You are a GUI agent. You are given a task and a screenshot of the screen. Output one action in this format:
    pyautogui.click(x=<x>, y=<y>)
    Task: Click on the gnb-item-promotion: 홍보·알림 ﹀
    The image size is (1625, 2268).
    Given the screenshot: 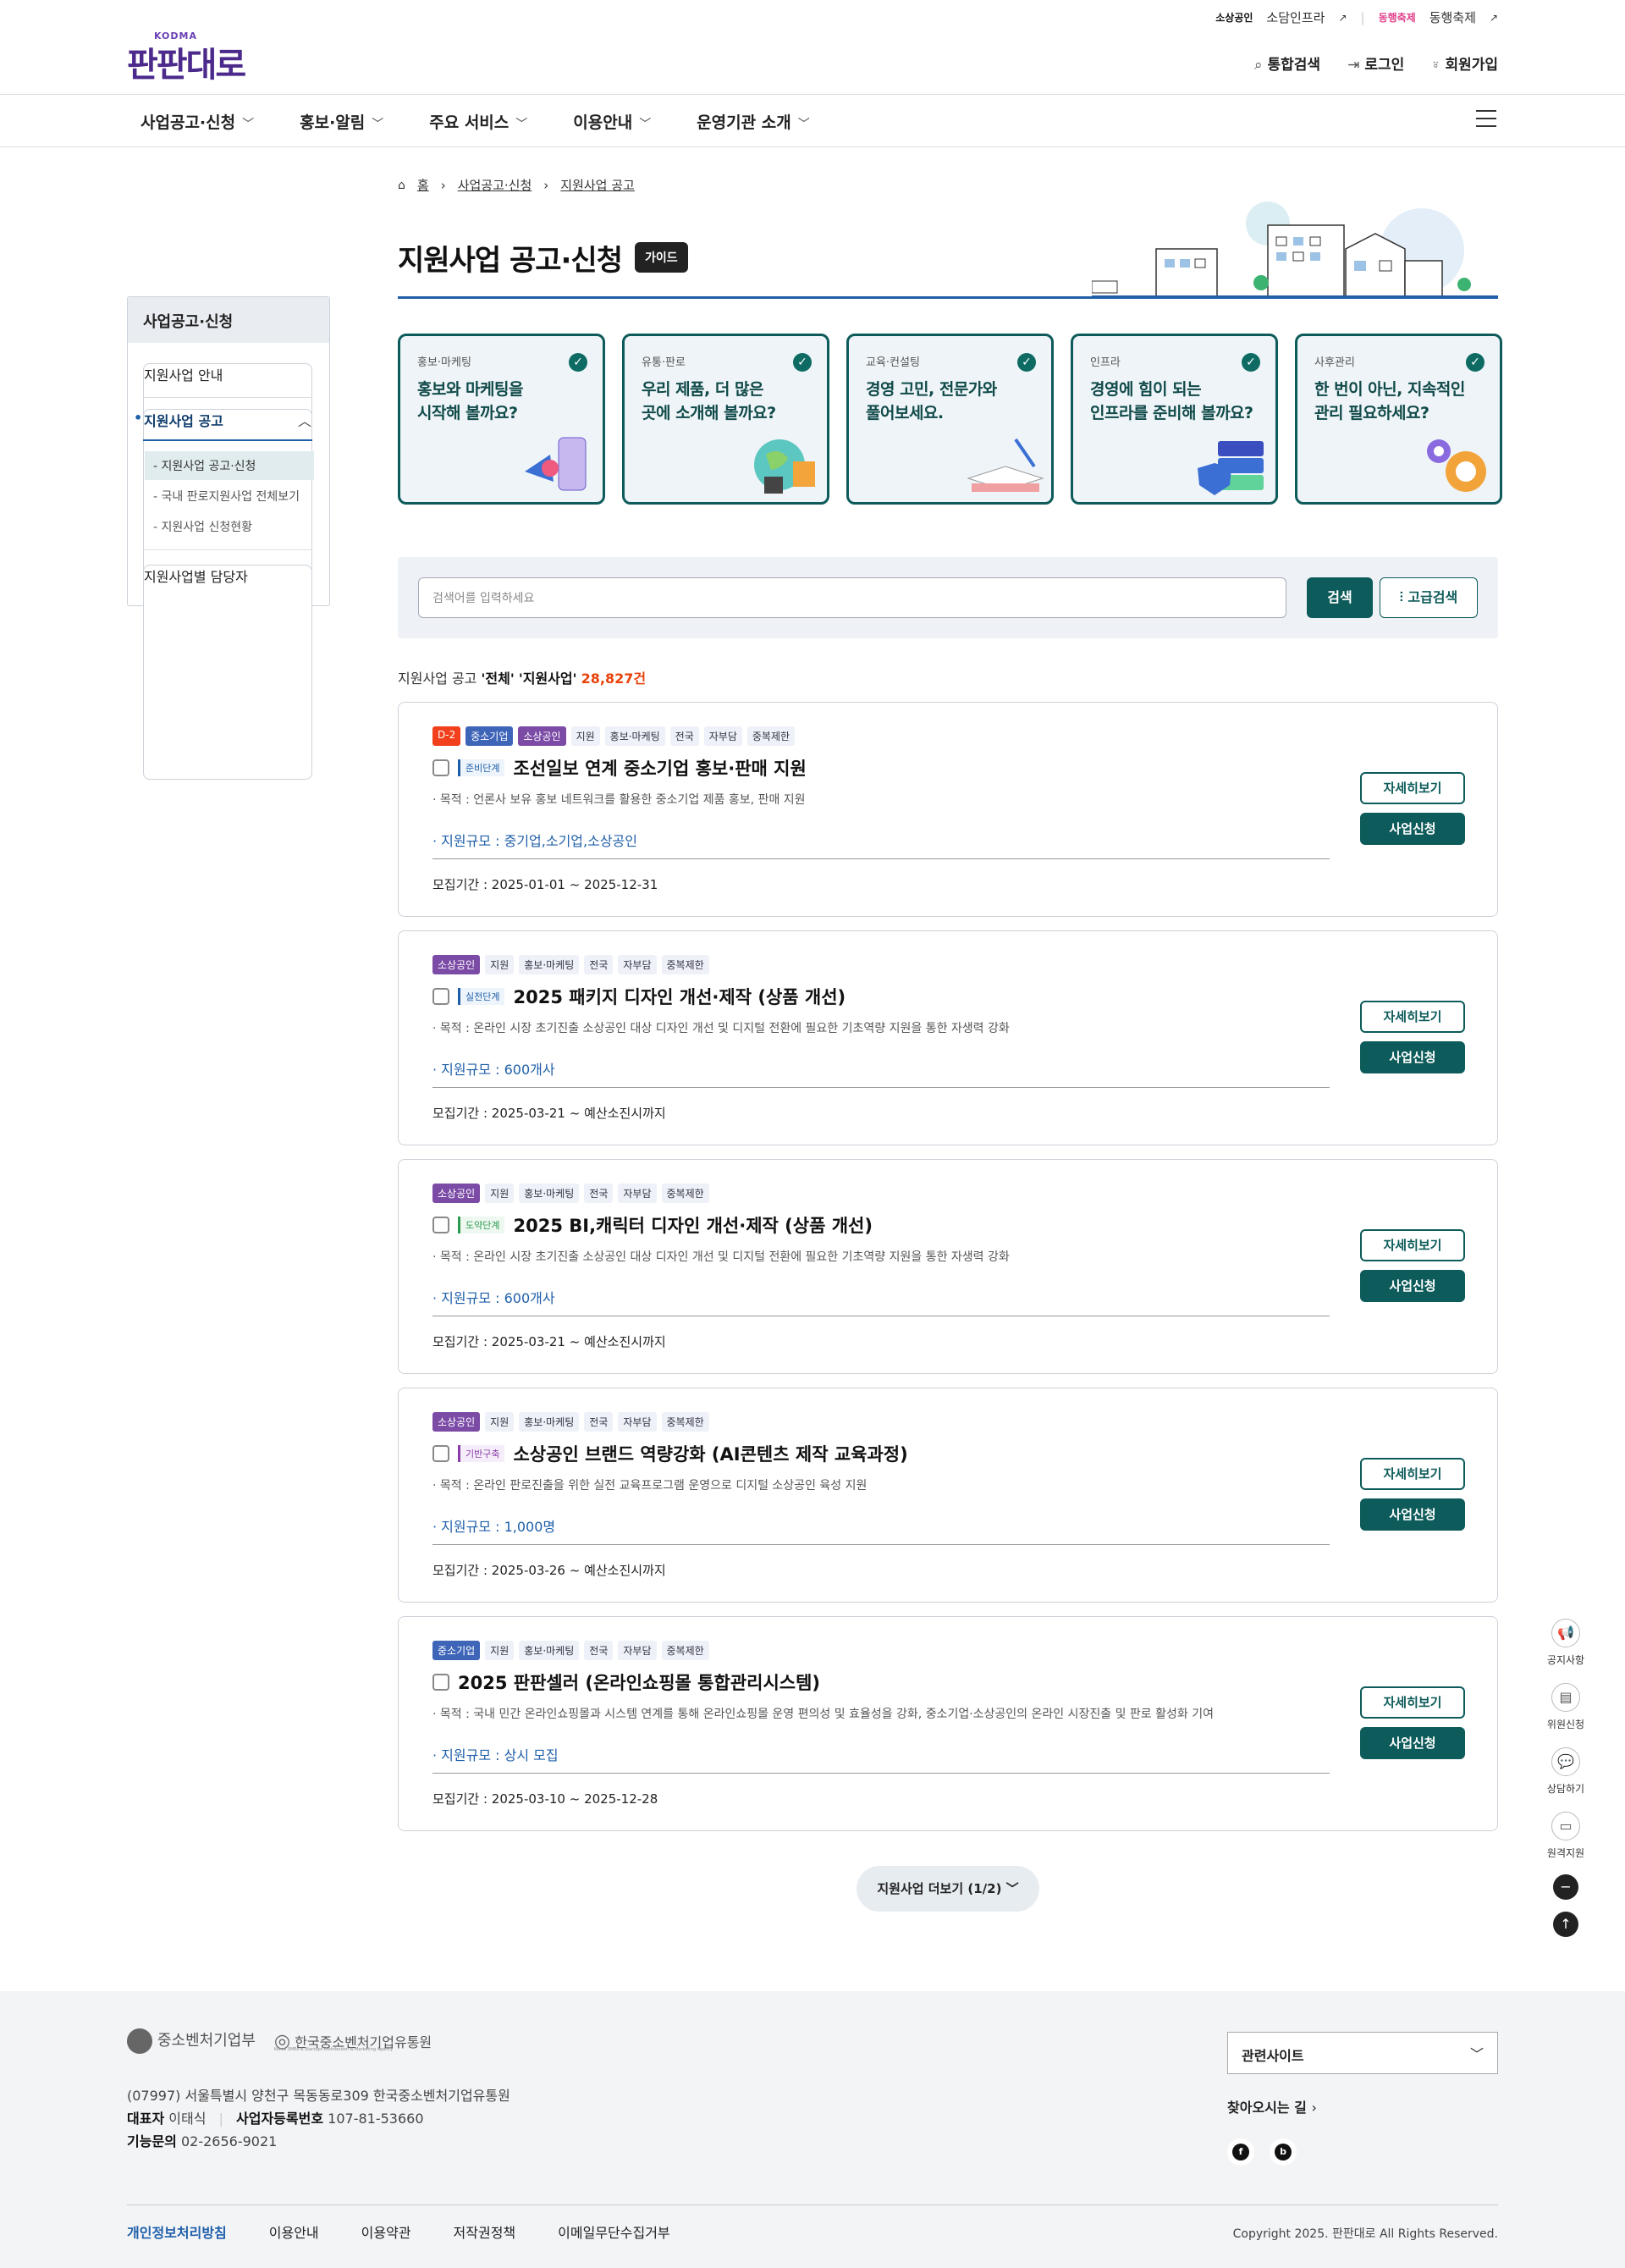 What is the action you would take?
    pyautogui.click(x=341, y=121)
    